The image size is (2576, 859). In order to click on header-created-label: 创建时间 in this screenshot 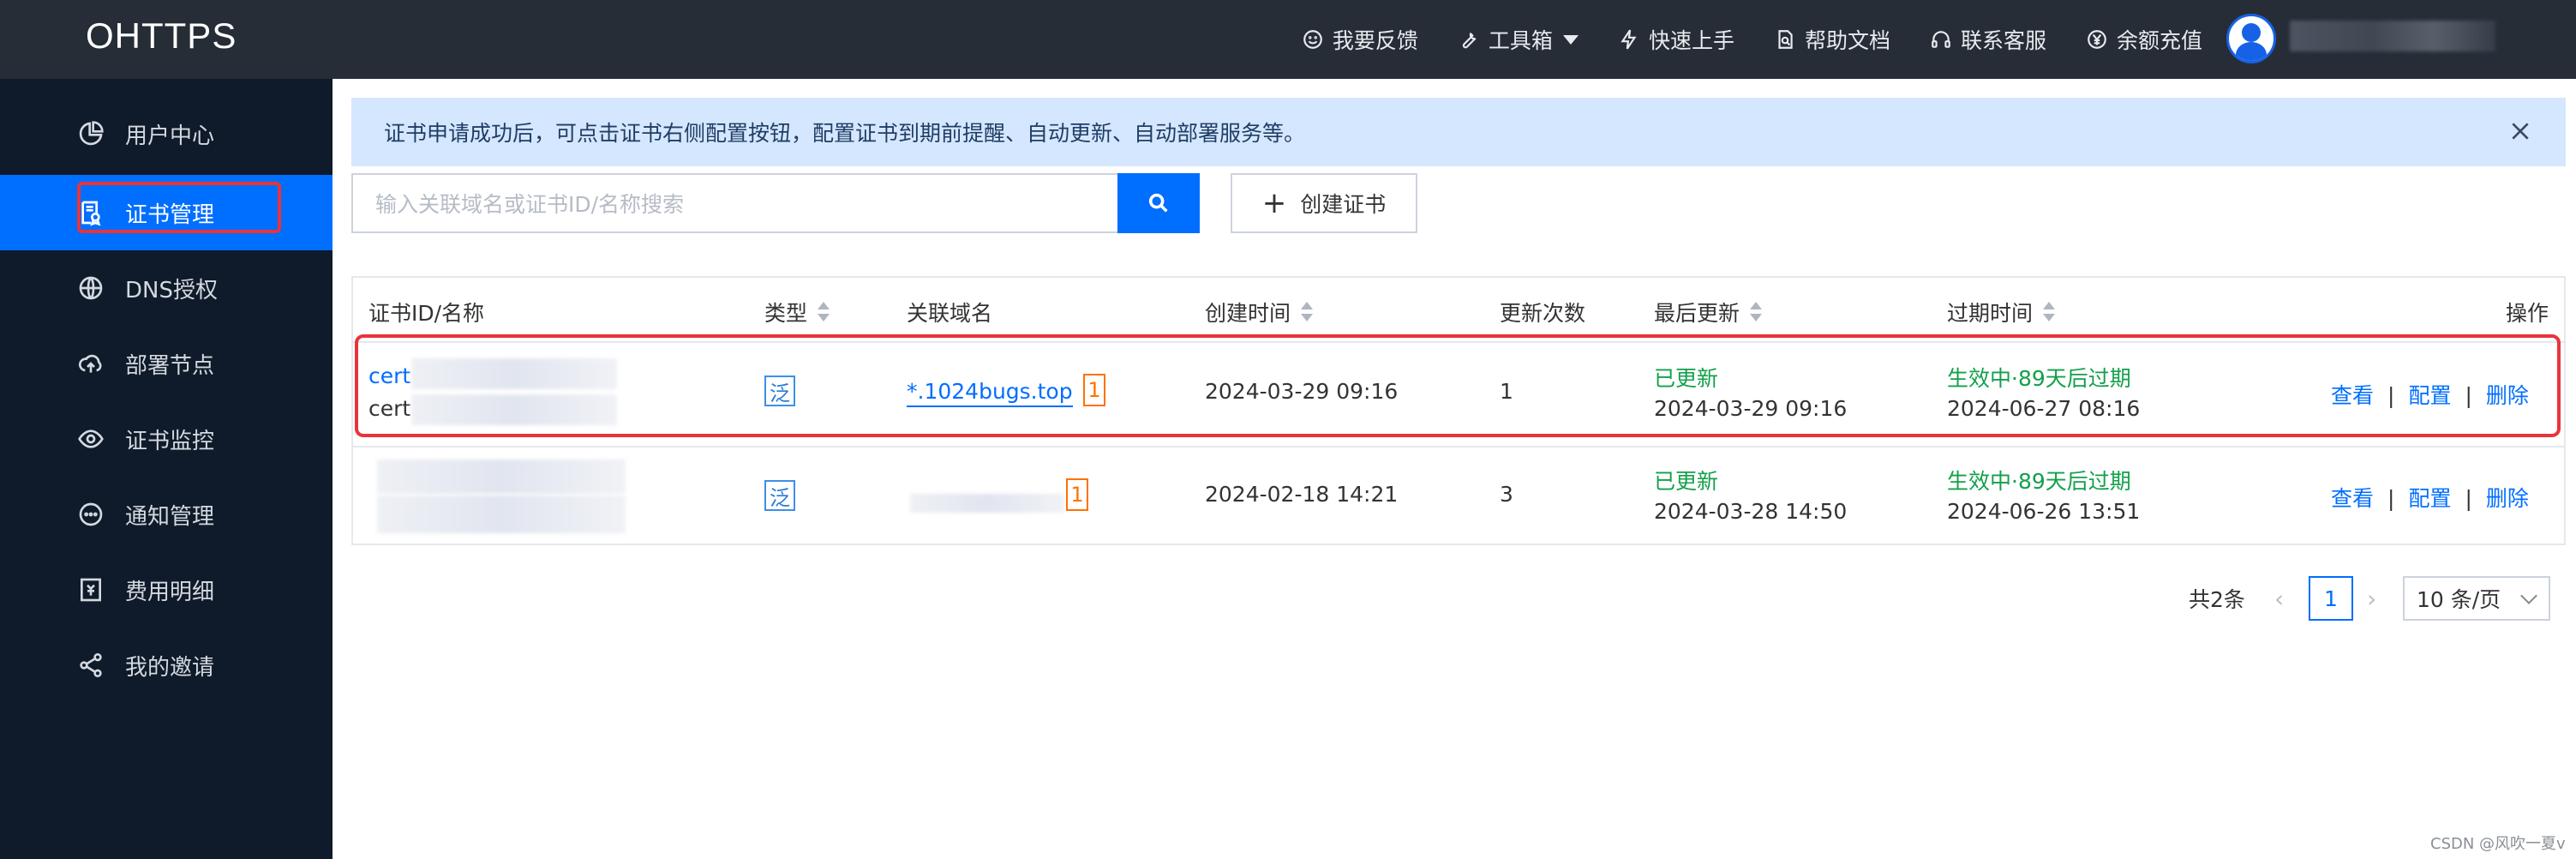, I will do `click(1248, 314)`.